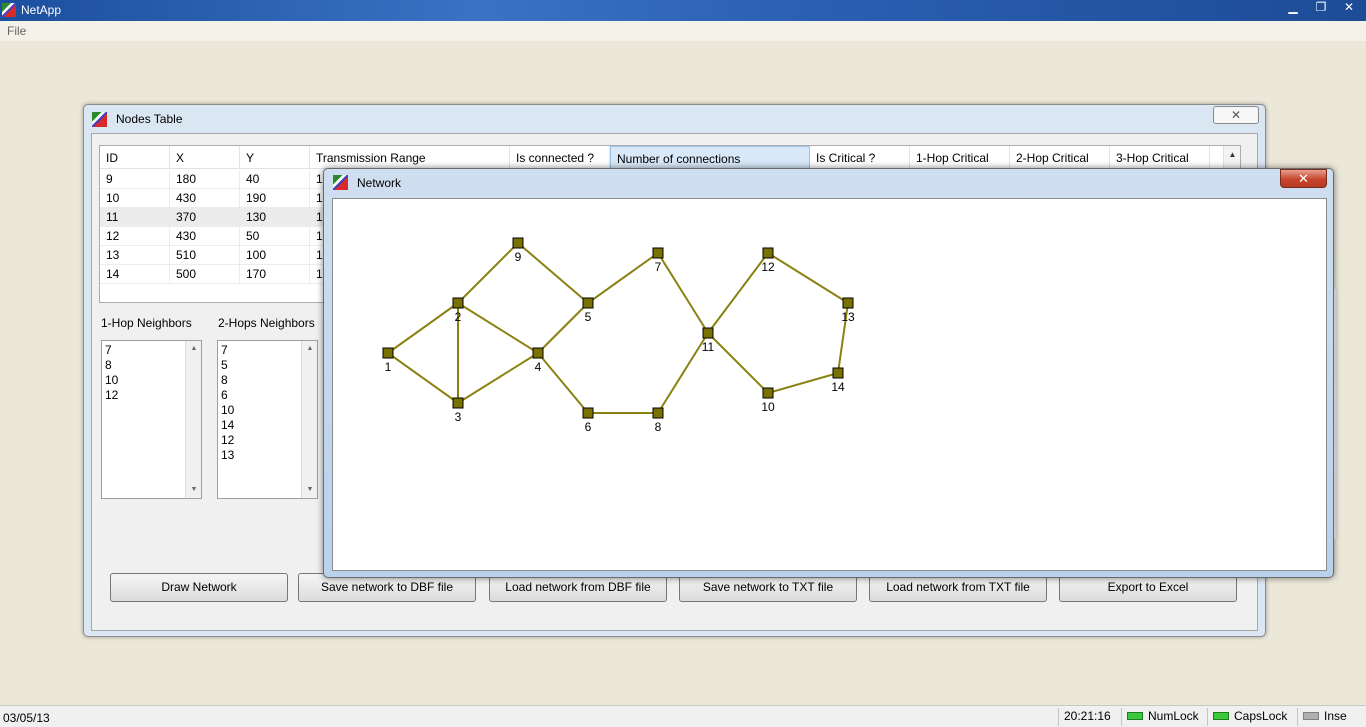 The image size is (1366, 727). Describe the element at coordinates (135, 274) in the screenshot. I see `table-cell: 14` at that location.